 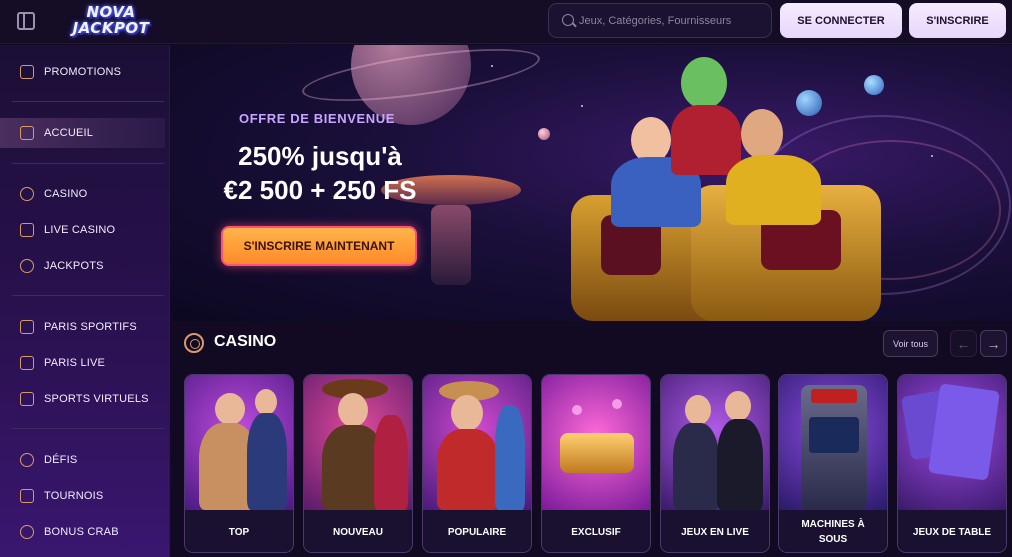 I want to click on carousel-next-button: →, so click(x=993, y=343).